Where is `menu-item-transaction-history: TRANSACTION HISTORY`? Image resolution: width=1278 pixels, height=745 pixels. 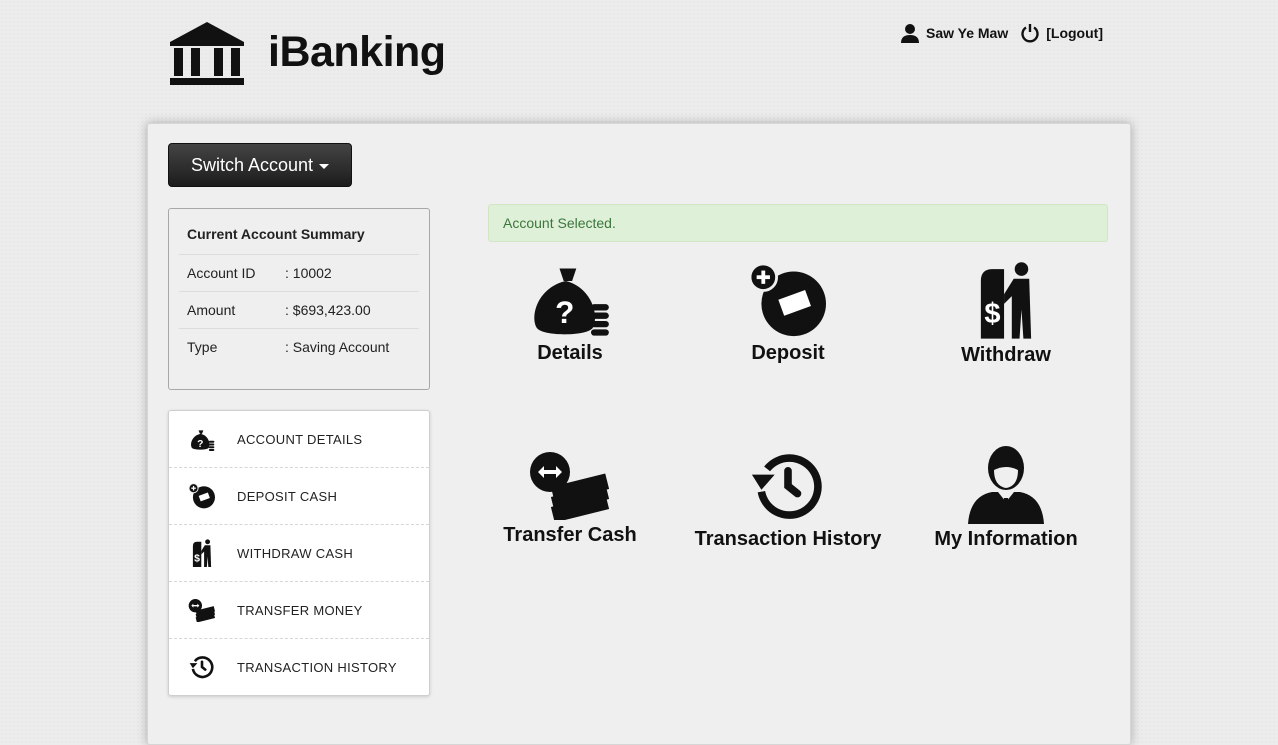 menu-item-transaction-history: TRANSACTION HISTORY is located at coordinates (299, 667).